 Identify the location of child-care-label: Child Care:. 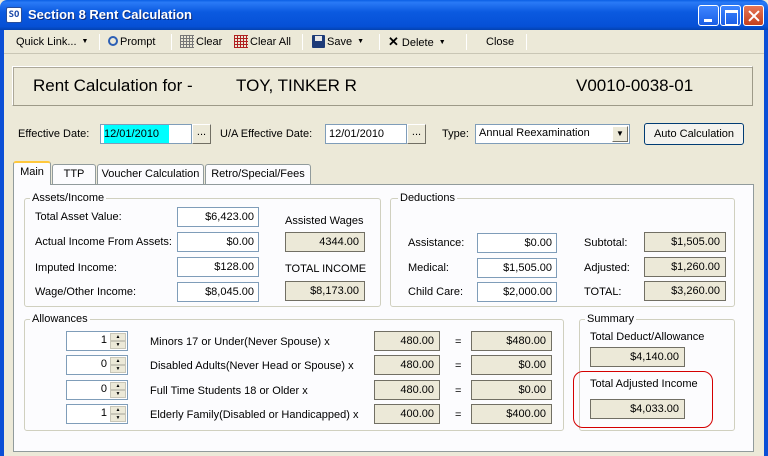
(436, 292).